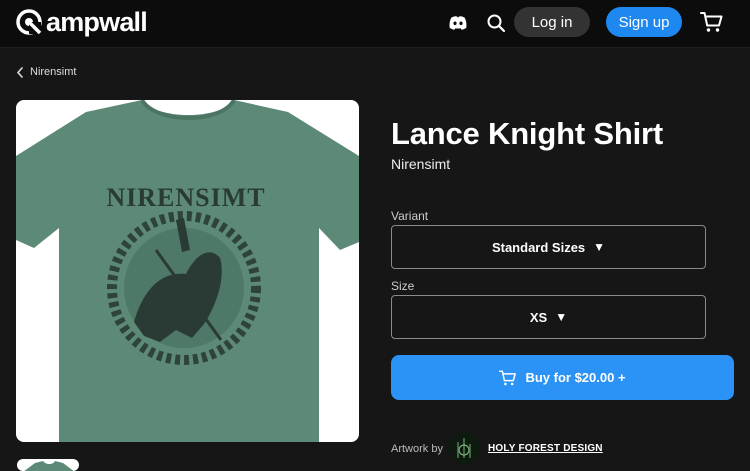  What do you see at coordinates (185, 197) in the screenshot?
I see `shirt-print-text: NIRENSIMT` at bounding box center [185, 197].